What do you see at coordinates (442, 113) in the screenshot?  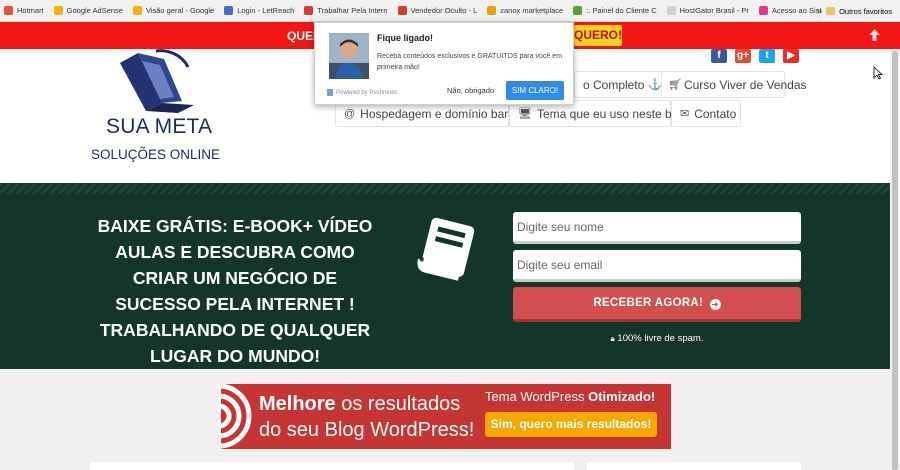 I see `nav-hospedagem-label: Hospedagem e domínio barato` at bounding box center [442, 113].